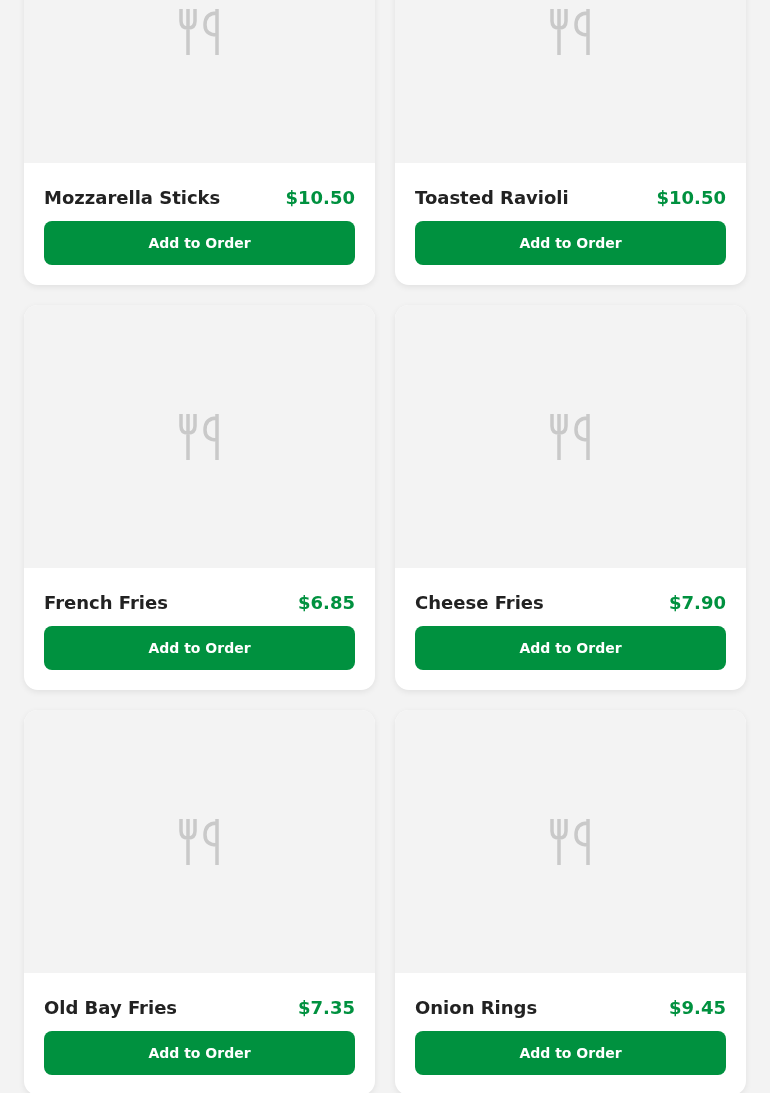 This screenshot has width=770, height=1093. I want to click on item-name: French Fries, so click(106, 602).